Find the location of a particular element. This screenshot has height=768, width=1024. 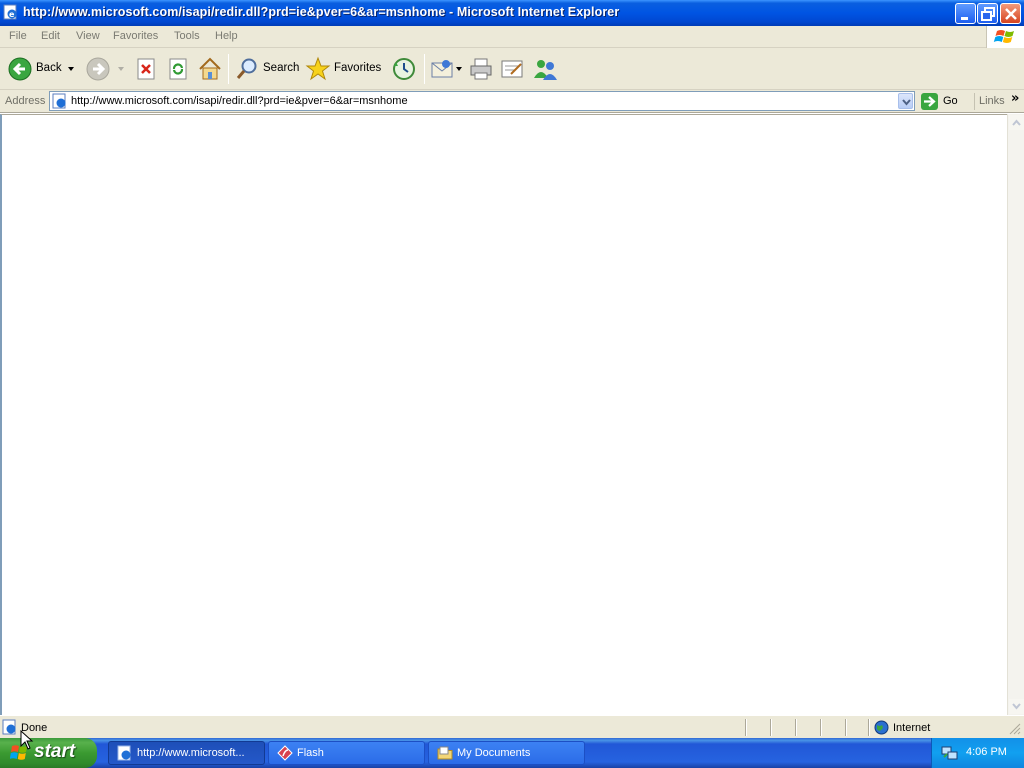

minimize-button is located at coordinates (965, 13).